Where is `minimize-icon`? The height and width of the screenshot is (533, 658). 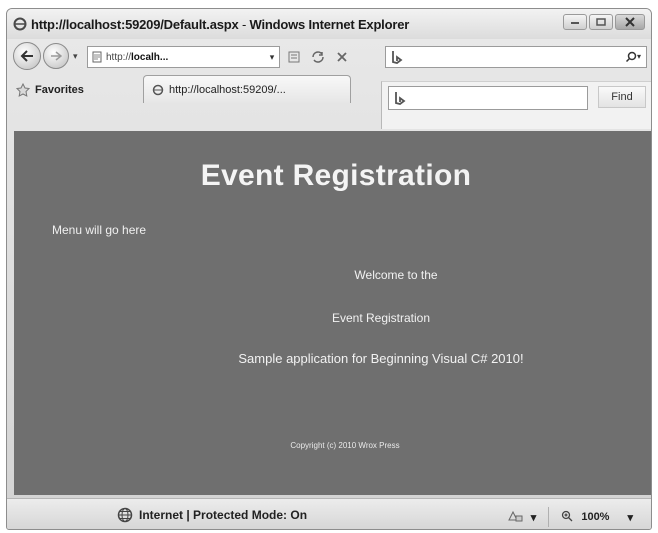 minimize-icon is located at coordinates (575, 23).